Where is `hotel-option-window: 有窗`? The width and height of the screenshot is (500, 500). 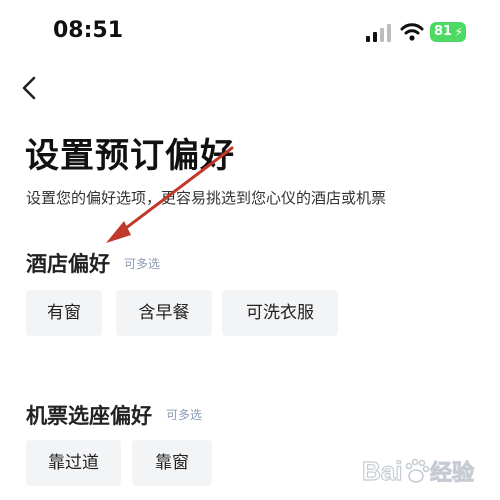
hotel-option-window: 有窗 is located at coordinates (64, 313).